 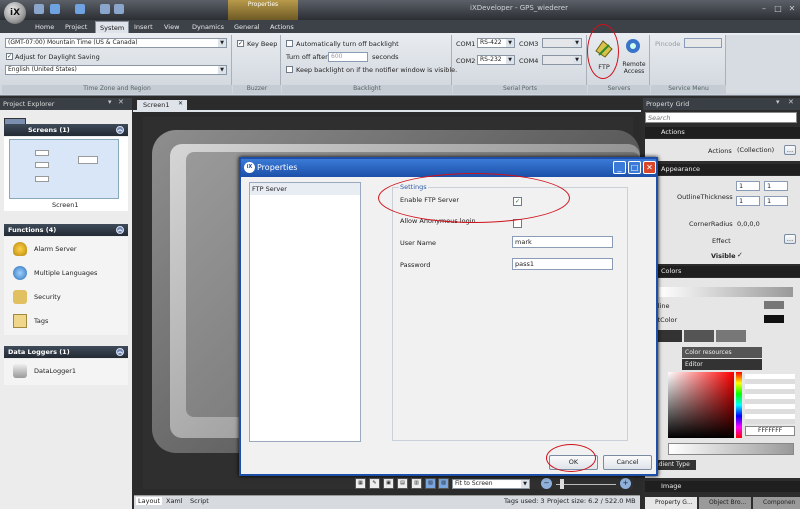 What do you see at coordinates (66, 352) in the screenshot?
I see `data-loggers-header: Data Loggers (1) ︽` at bounding box center [66, 352].